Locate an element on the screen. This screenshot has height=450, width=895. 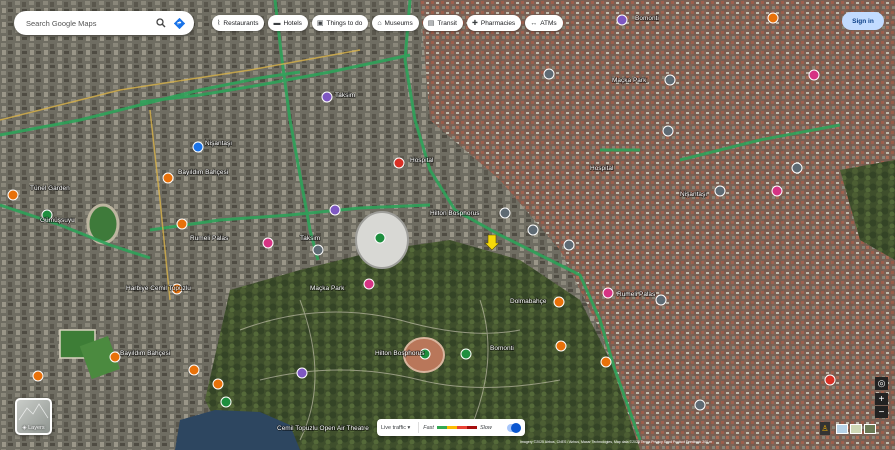
museum-pin-icon is located at coordinates (622, 20).